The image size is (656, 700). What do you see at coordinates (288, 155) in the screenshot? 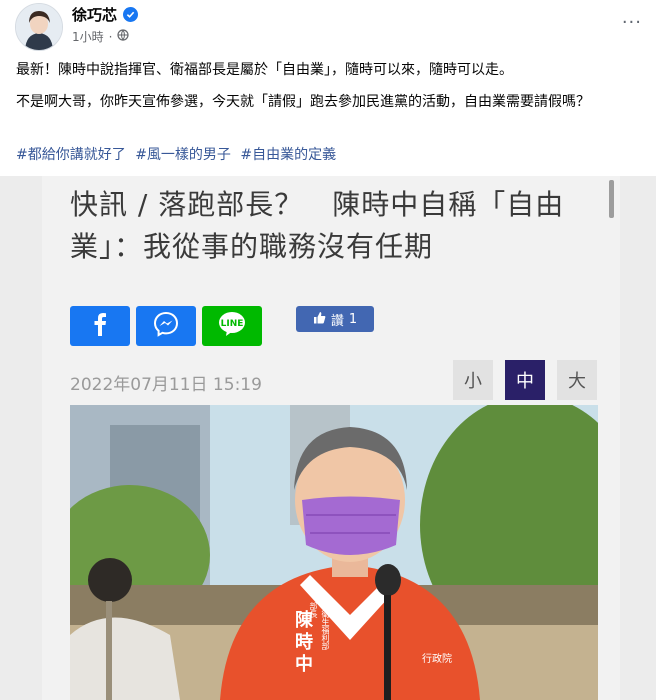
I see `hashtag-link: #自由業的定義` at bounding box center [288, 155].